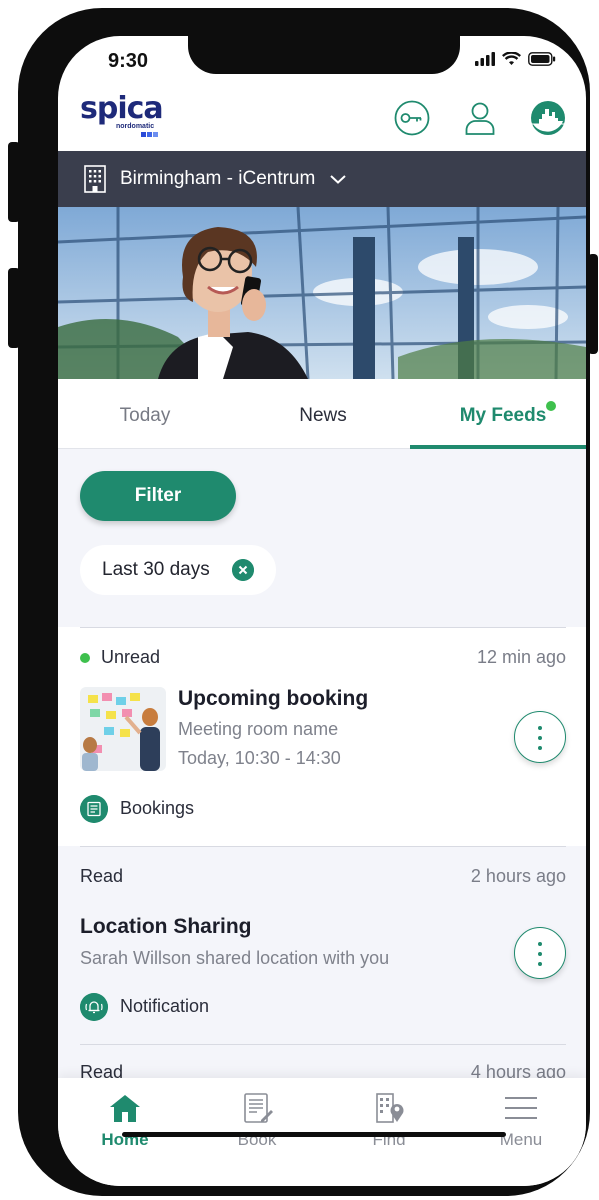 This screenshot has width=599, height=1200. I want to click on menu-icon, so click(521, 1108).